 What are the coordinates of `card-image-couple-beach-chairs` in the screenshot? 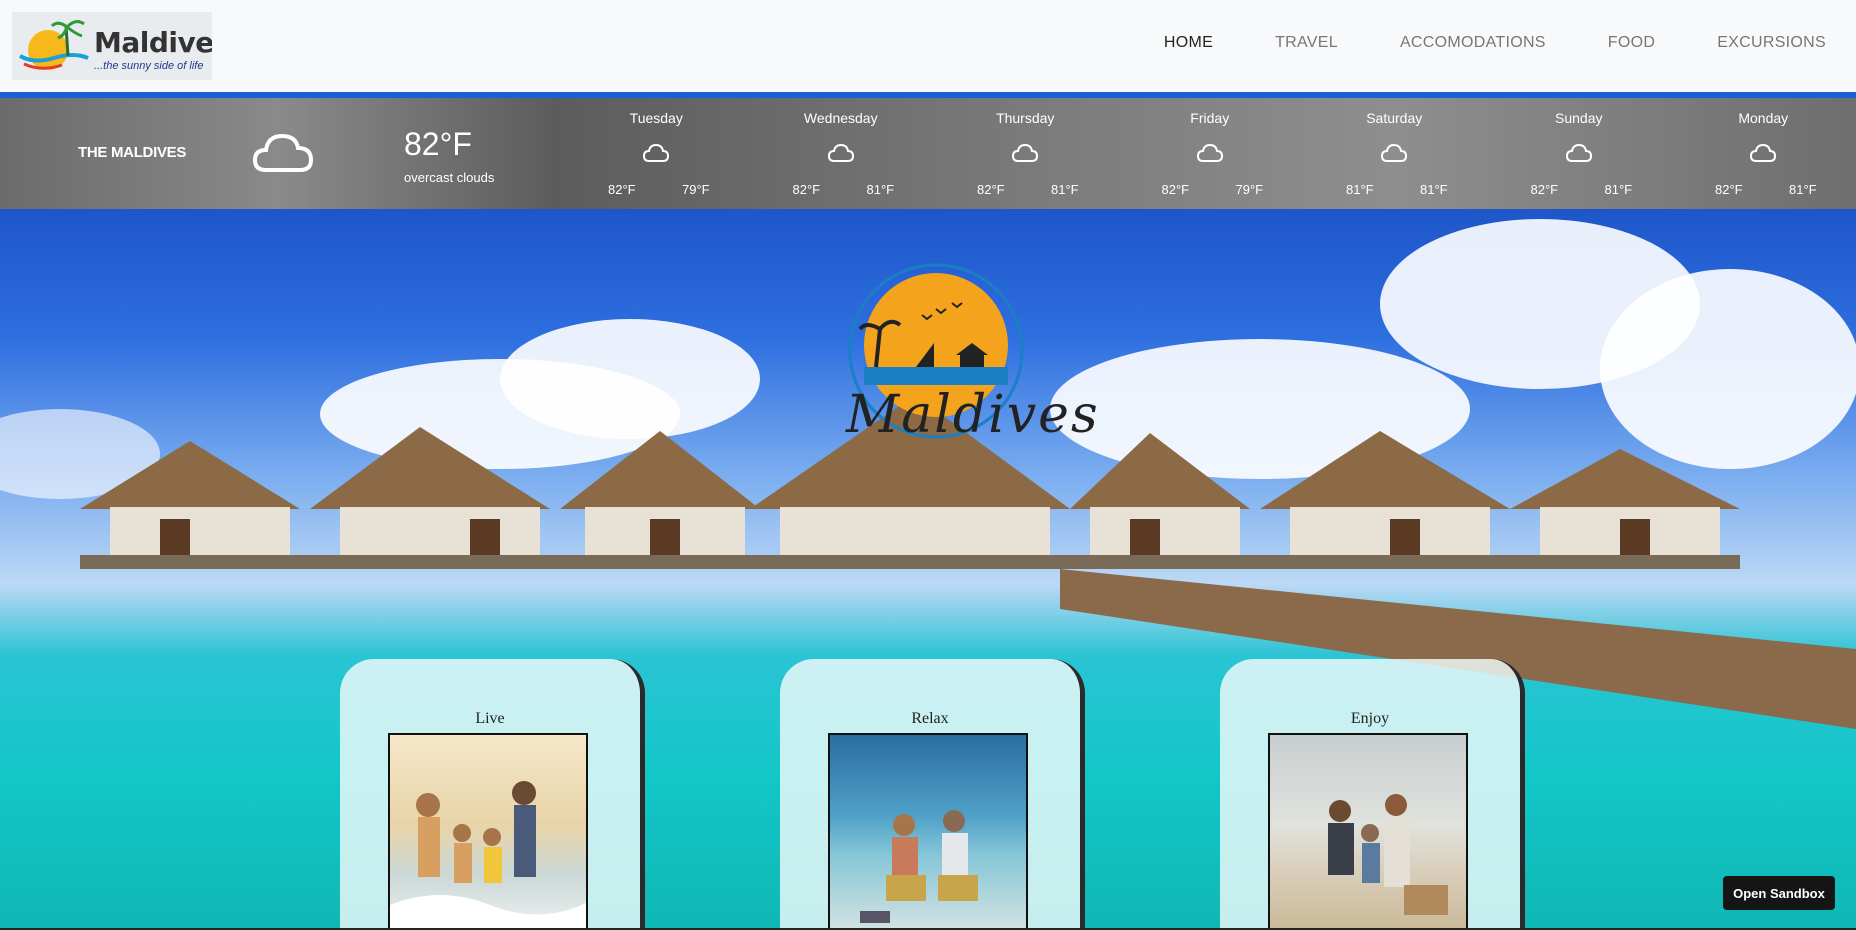 It's located at (928, 831).